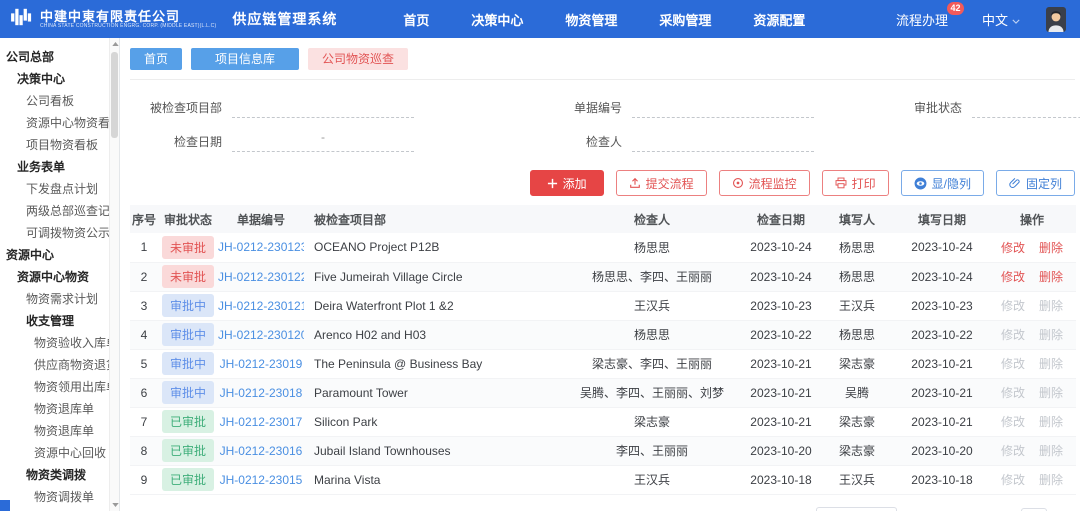 This screenshot has height=511, width=1080. What do you see at coordinates (652, 364) in the screenshot?
I see `cell-inspector: 梁志豪、李四、王丽丽` at bounding box center [652, 364].